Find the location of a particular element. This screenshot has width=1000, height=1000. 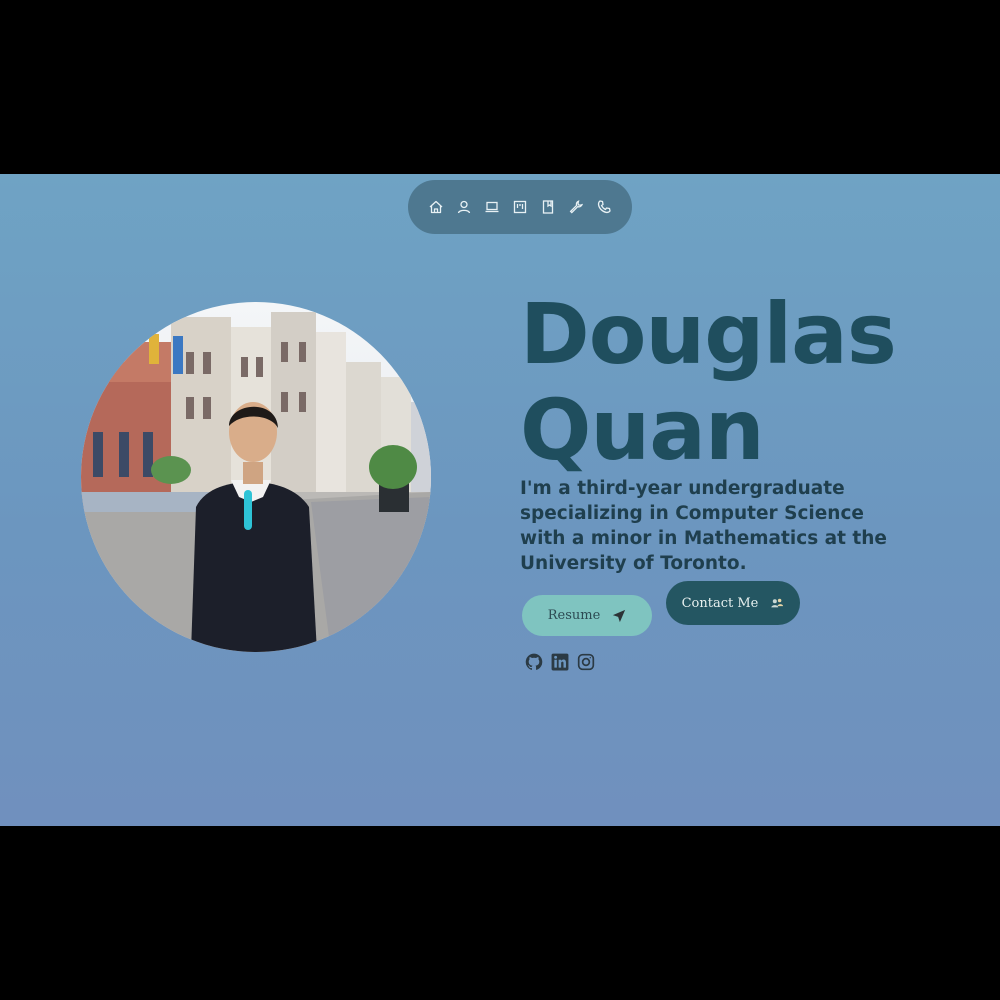

bookmark-icon is located at coordinates (548, 207).